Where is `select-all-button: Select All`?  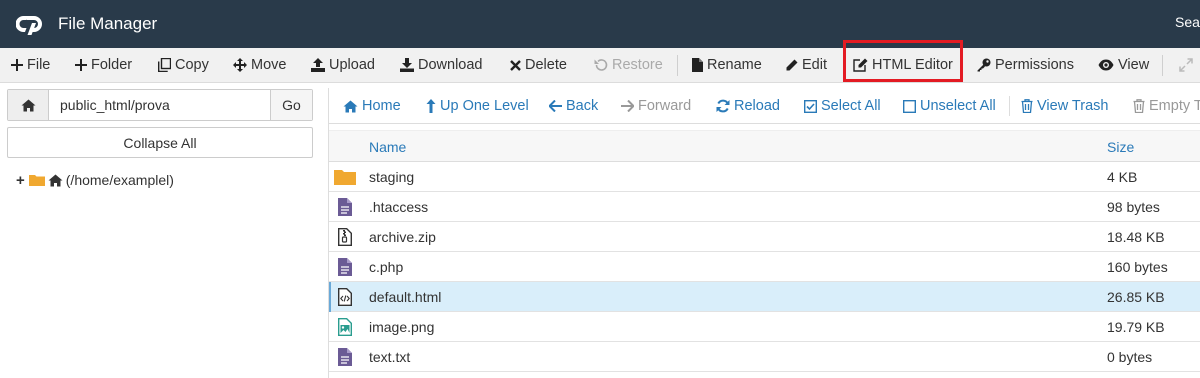 select-all-button: Select All is located at coordinates (842, 106).